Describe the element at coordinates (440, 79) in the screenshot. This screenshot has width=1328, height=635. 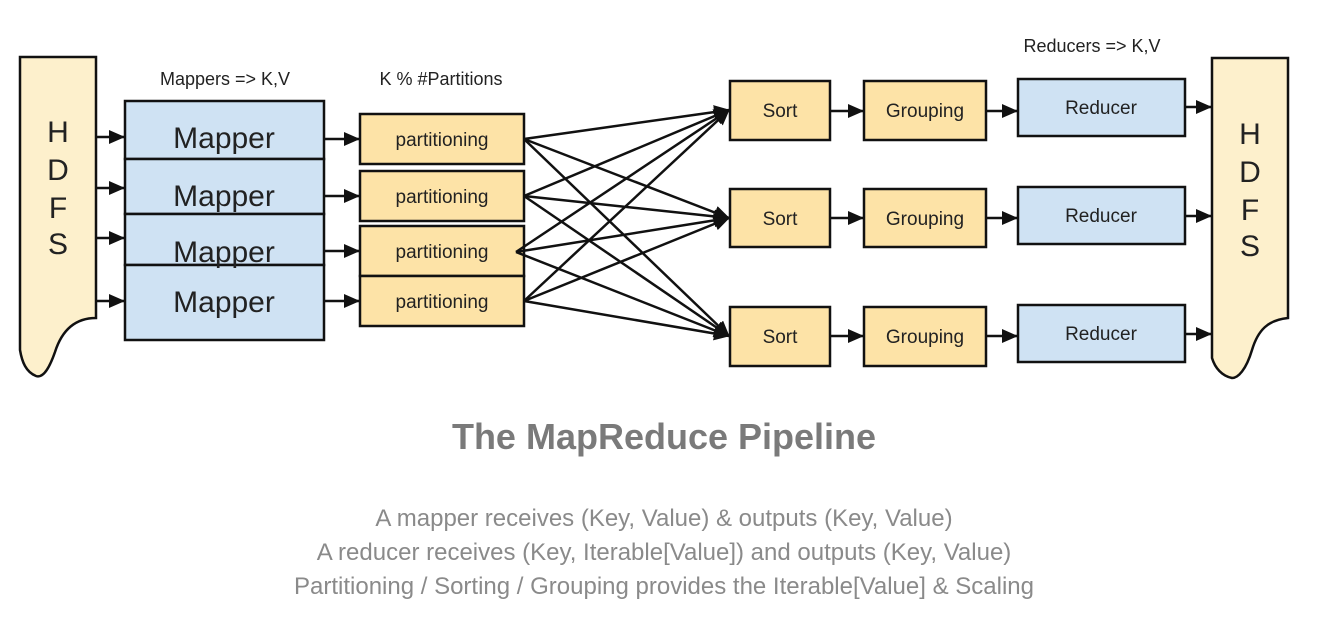
I see `partitions-header: K % #Partitions` at that location.